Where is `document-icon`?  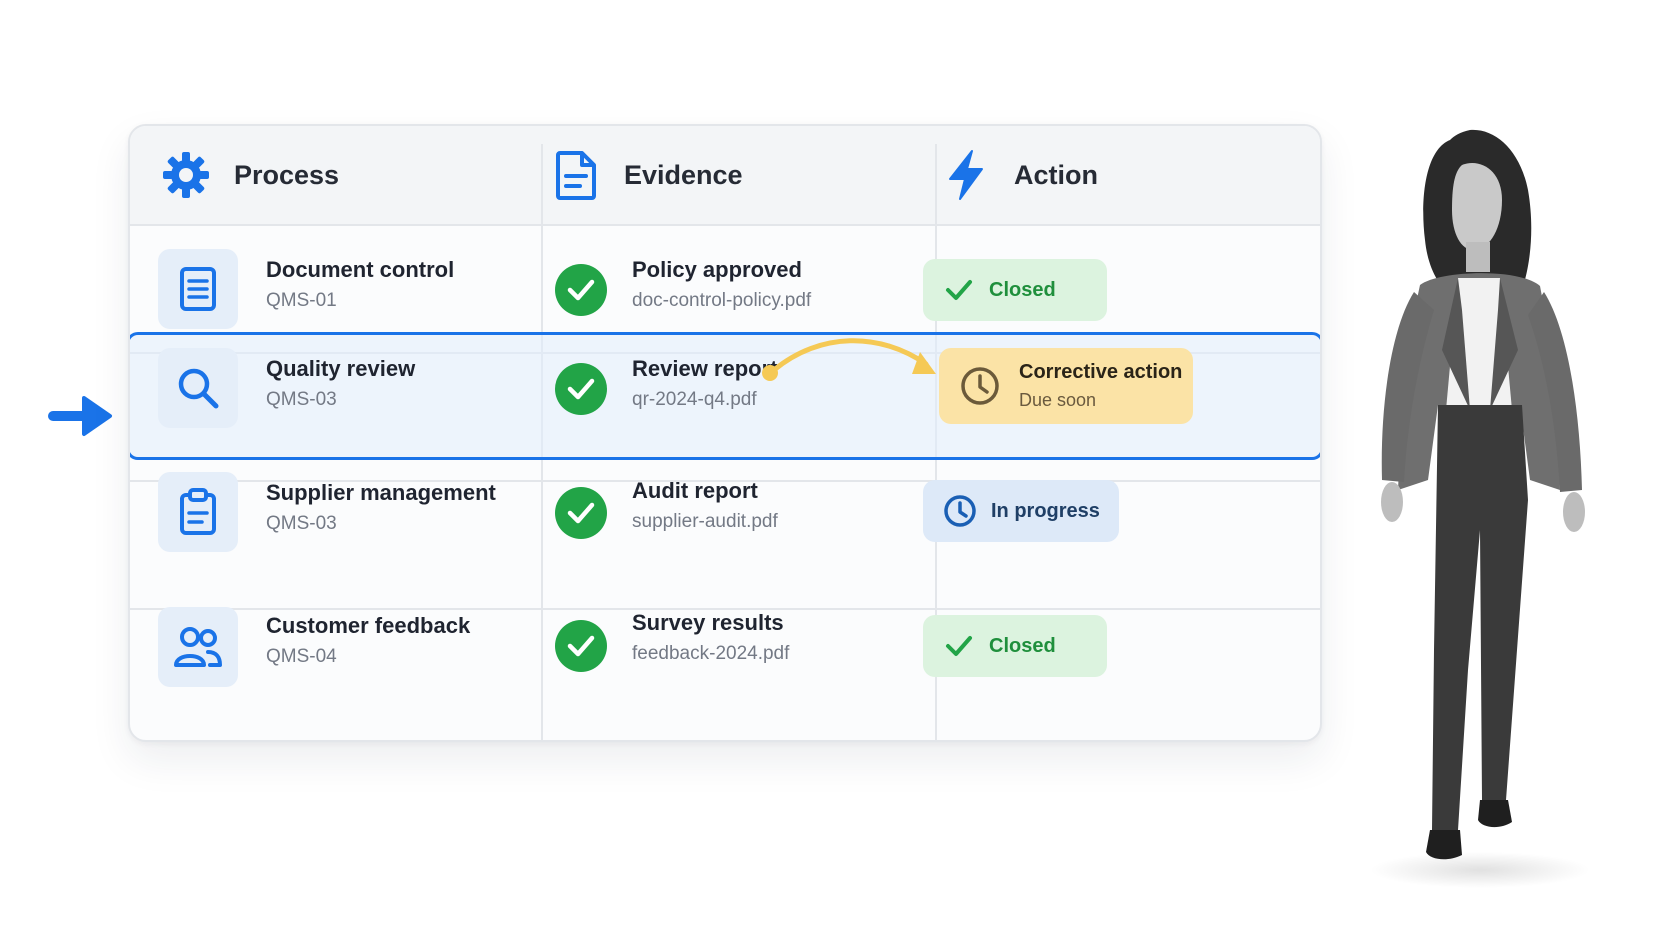
document-icon is located at coordinates (576, 175).